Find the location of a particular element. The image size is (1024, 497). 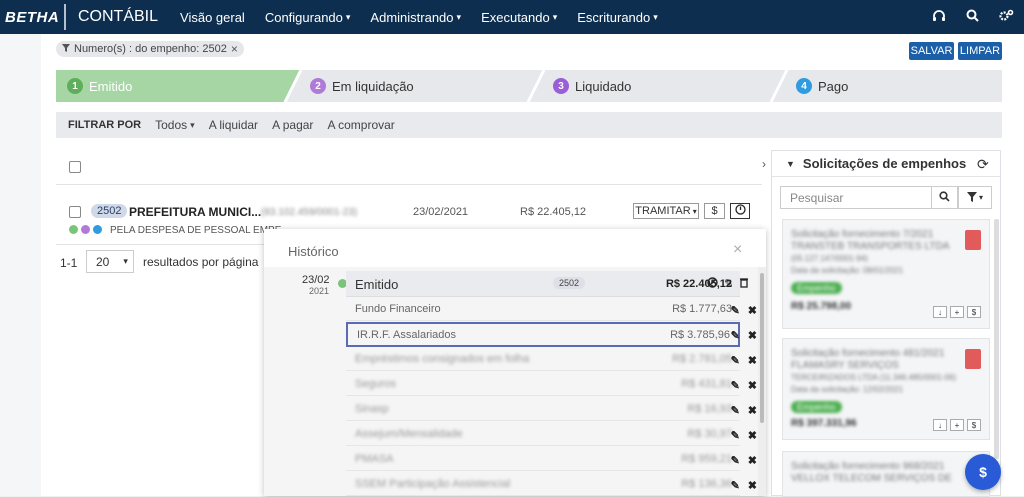

history-title: Histórico is located at coordinates (313, 251).